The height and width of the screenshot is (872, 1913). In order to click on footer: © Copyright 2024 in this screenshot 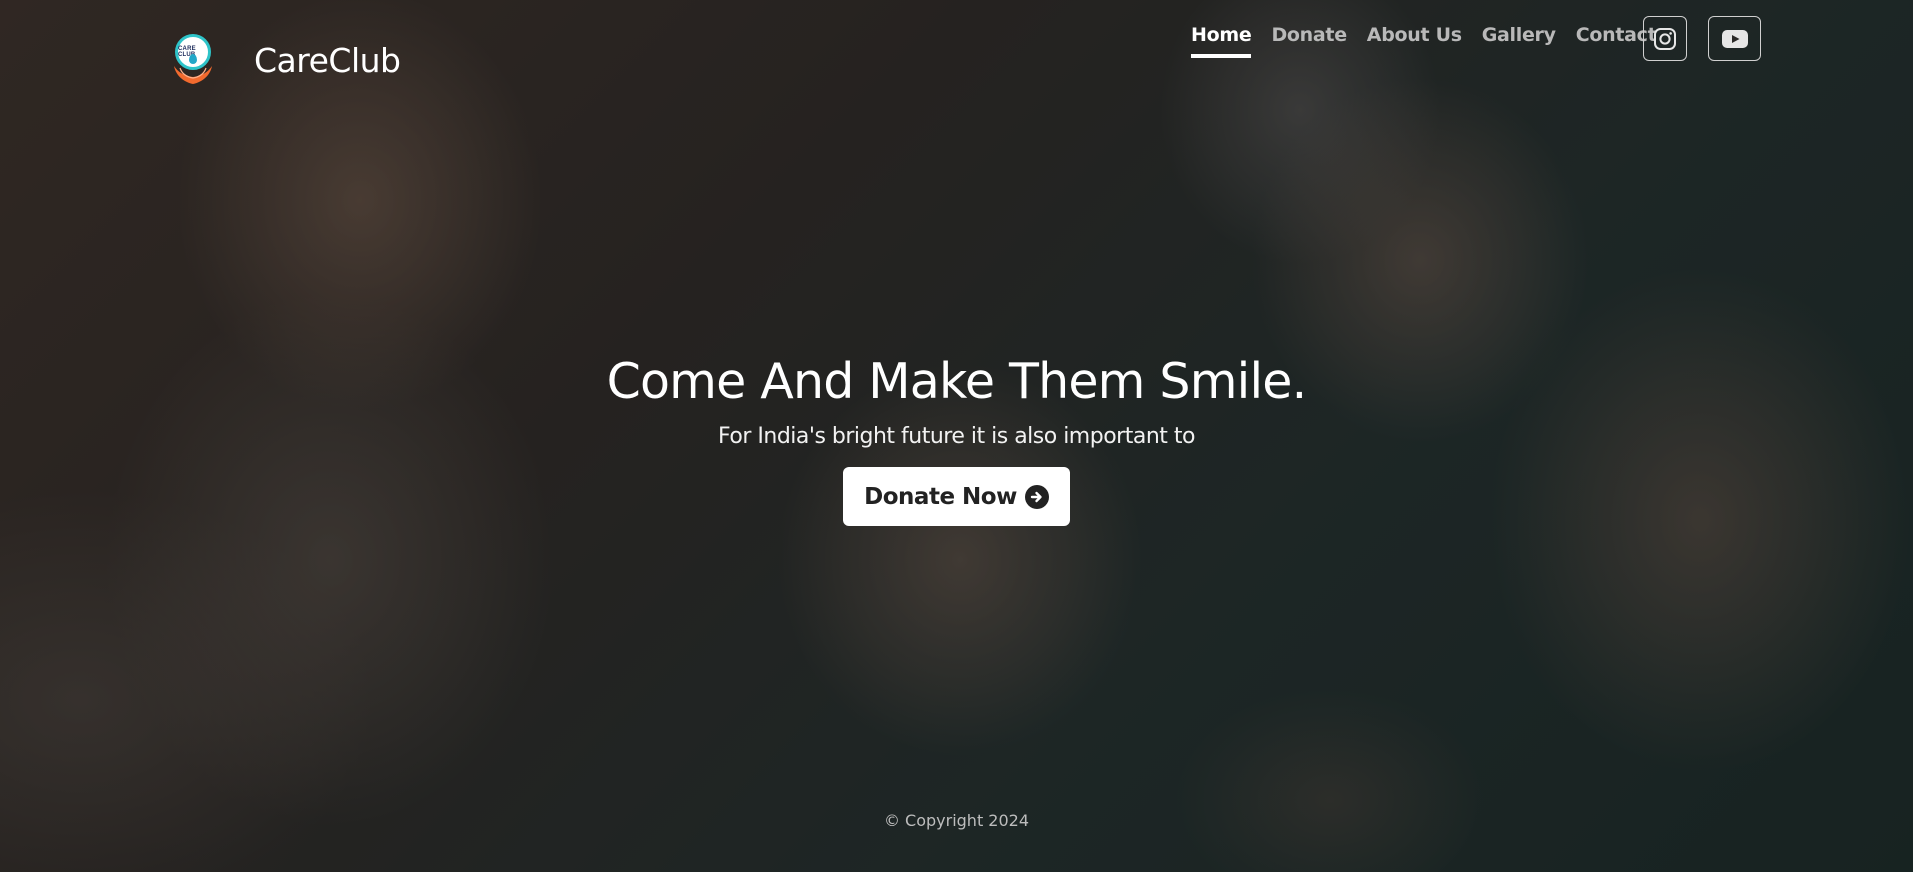, I will do `click(956, 821)`.